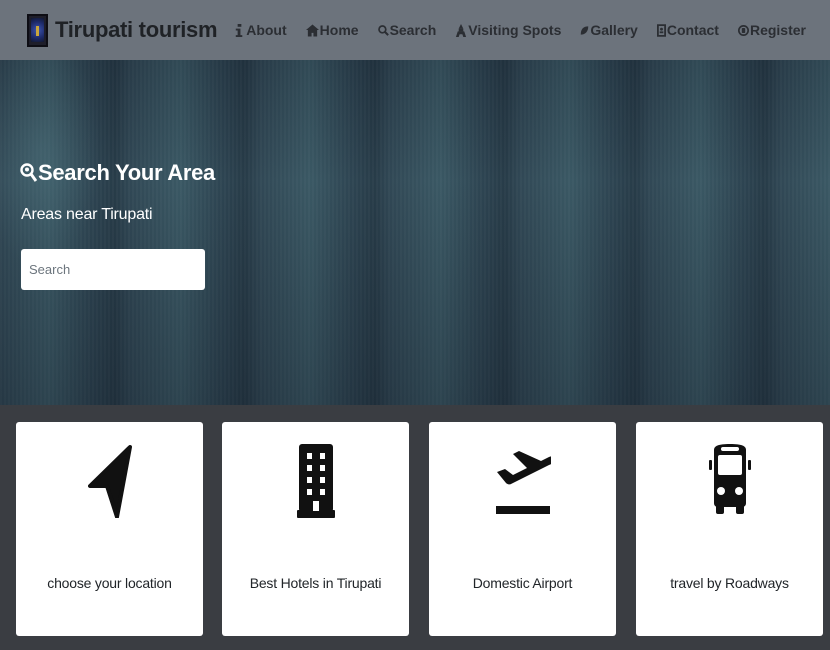  Describe the element at coordinates (661, 30) in the screenshot. I see `contact-card-icon` at that location.